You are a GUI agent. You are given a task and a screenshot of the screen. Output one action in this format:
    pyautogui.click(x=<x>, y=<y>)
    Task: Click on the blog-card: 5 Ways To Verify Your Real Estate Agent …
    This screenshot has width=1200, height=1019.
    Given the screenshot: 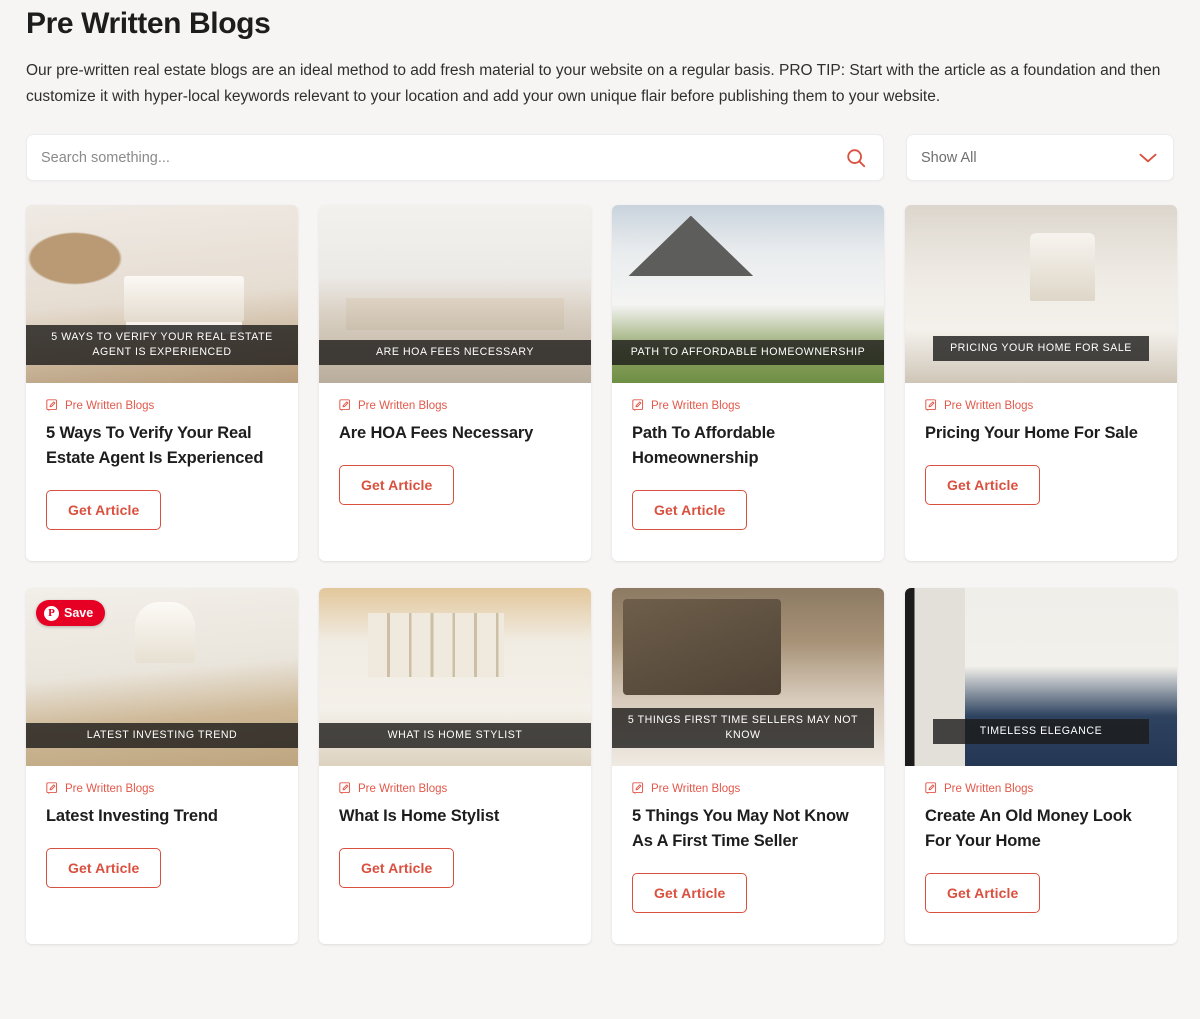 What is the action you would take?
    pyautogui.click(x=162, y=383)
    